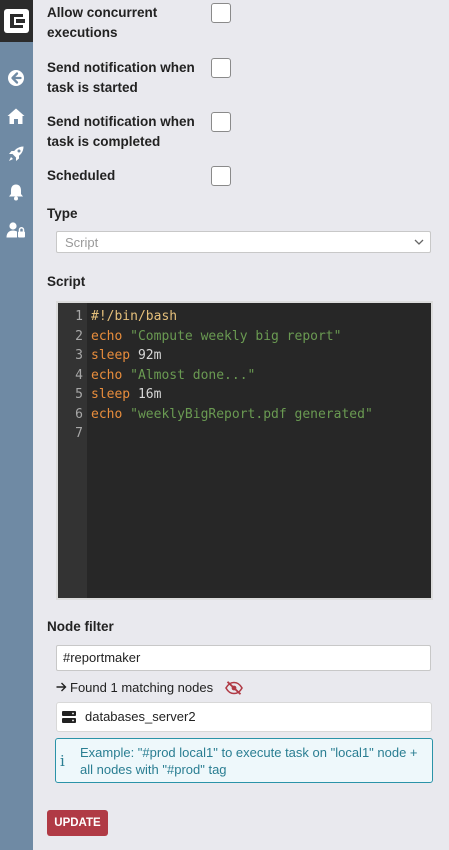  I want to click on arrow-right-icon, so click(61, 688).